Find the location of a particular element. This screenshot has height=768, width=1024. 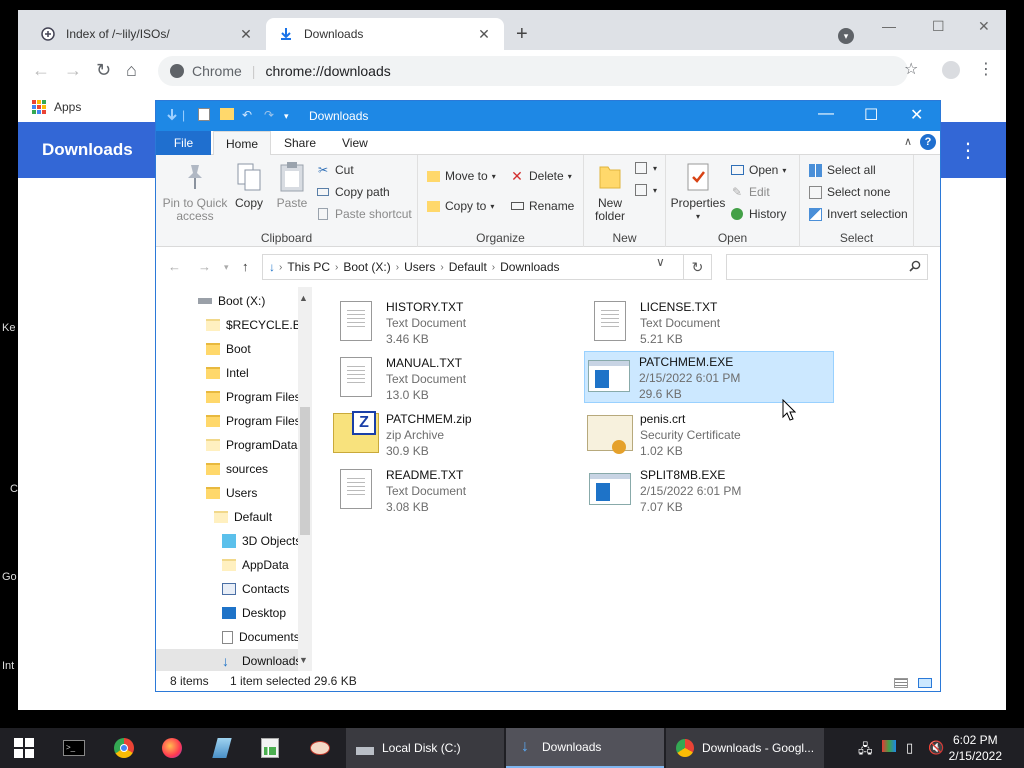

up-icon: ↑ is located at coordinates (245, 266).